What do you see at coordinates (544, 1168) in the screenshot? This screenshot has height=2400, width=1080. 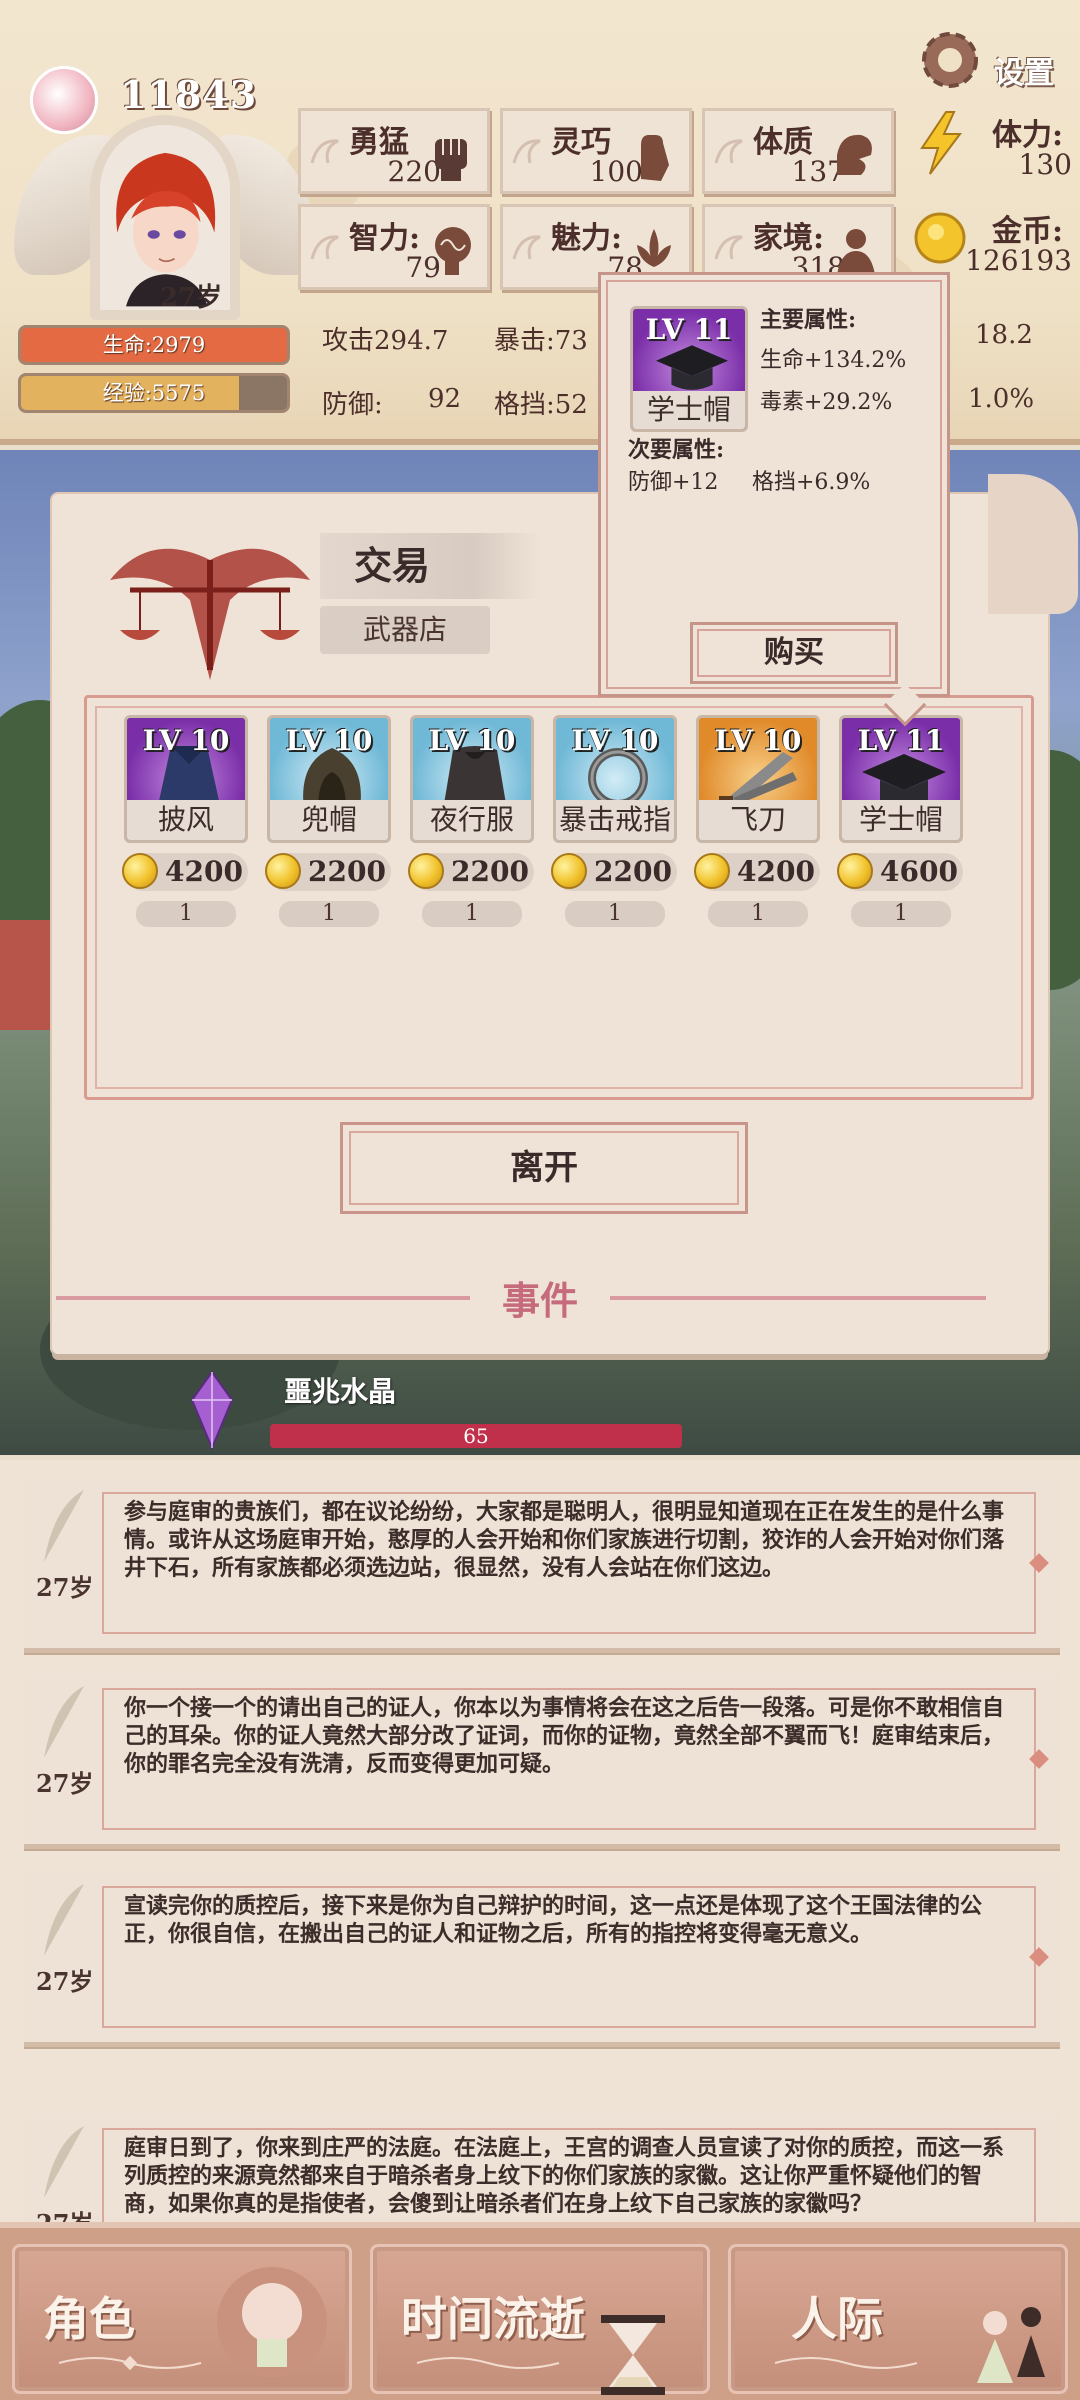 I see `leave-button: 离开` at bounding box center [544, 1168].